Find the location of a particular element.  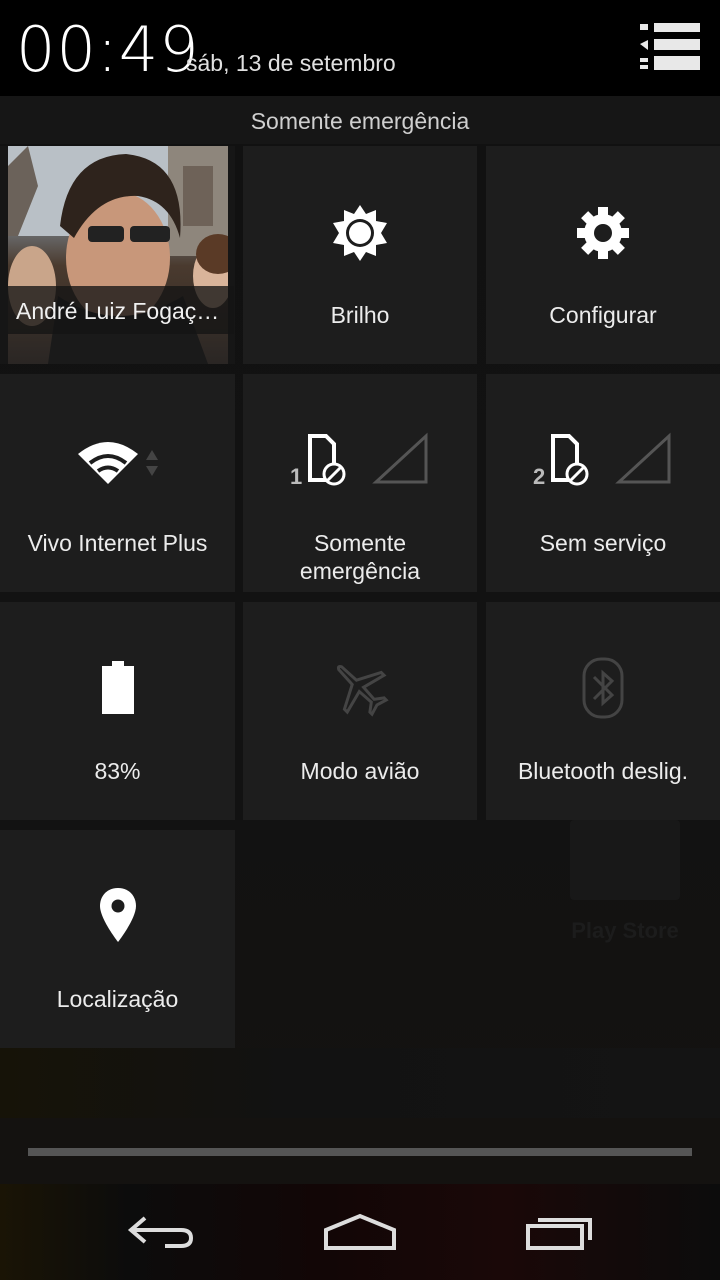

emergency-banner: Somente emergência is located at coordinates (360, 120).